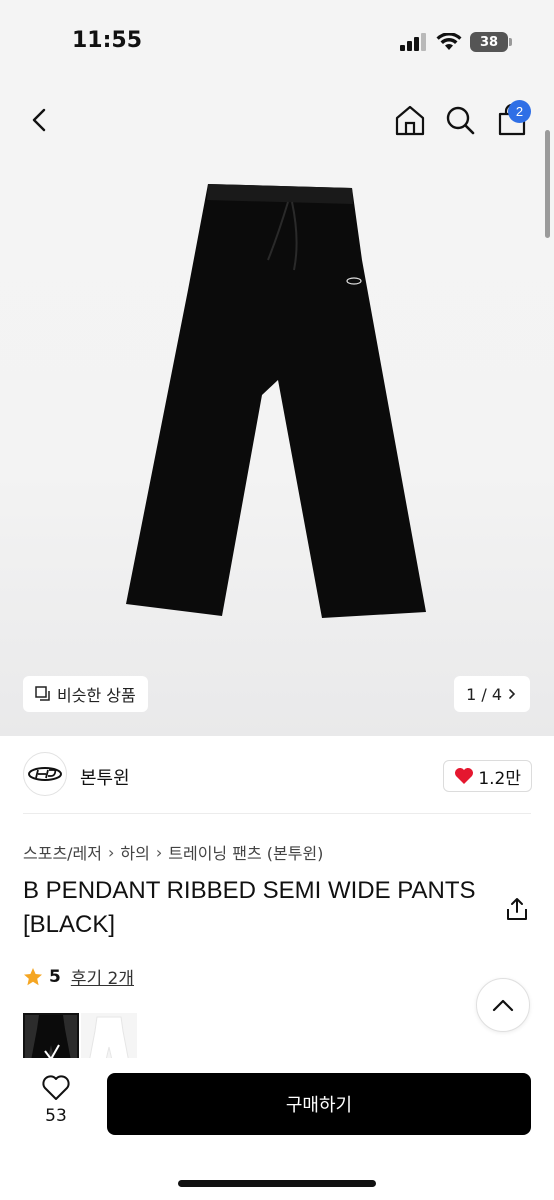  What do you see at coordinates (102, 976) in the screenshot?
I see `reviews-link: 후기 2개` at bounding box center [102, 976].